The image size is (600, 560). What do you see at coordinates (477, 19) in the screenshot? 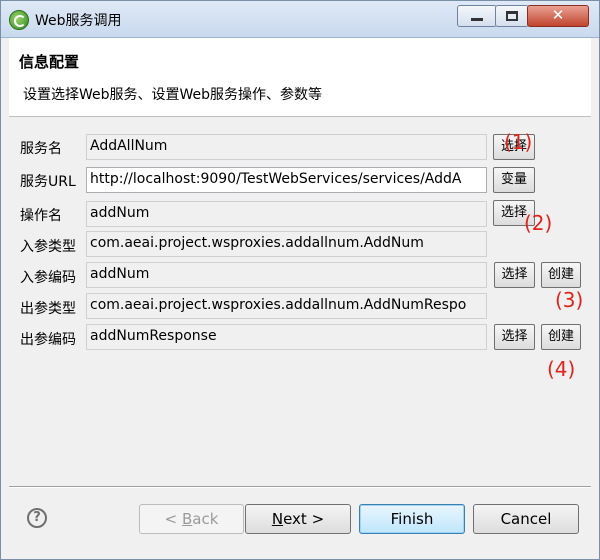
I see `minimize-icon` at bounding box center [477, 19].